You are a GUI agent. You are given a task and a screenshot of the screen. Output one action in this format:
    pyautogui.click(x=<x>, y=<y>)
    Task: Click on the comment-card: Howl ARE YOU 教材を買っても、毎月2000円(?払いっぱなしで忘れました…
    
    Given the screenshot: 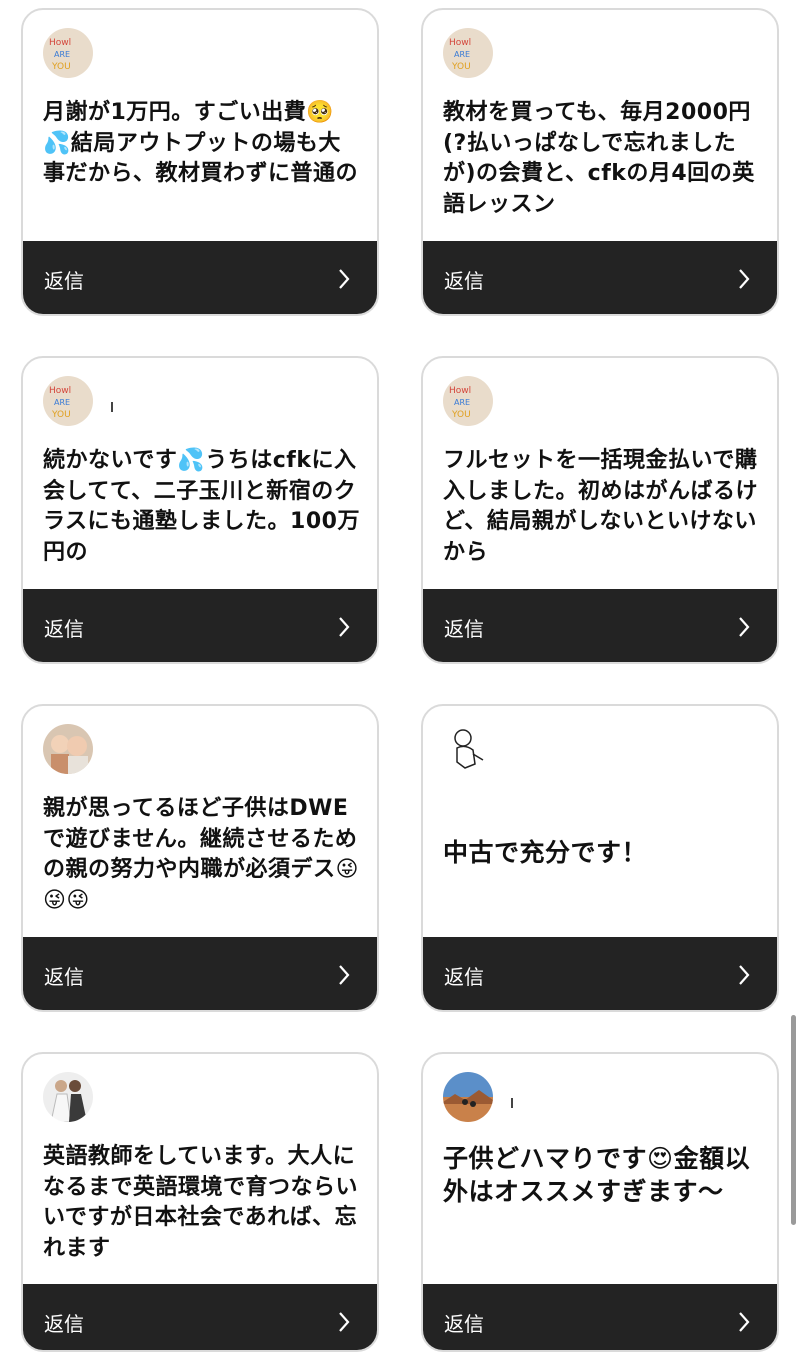 What is the action you would take?
    pyautogui.click(x=600, y=162)
    